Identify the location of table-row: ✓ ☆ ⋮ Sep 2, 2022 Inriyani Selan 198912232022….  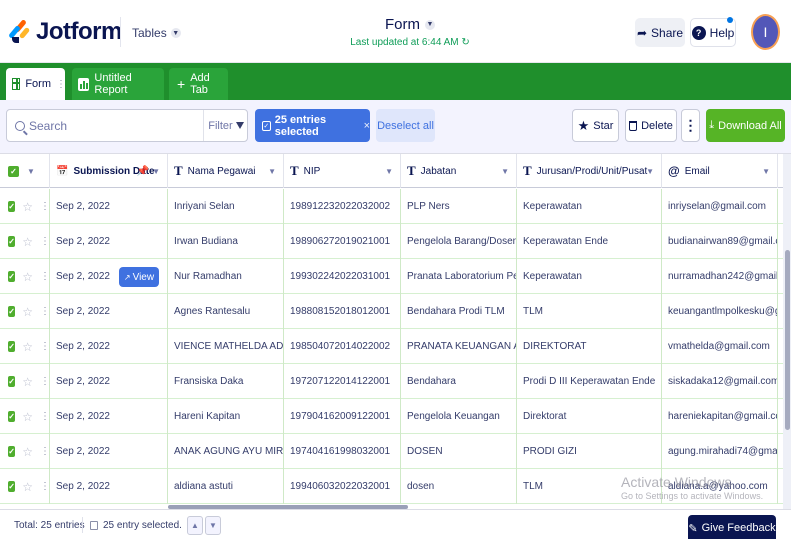
(395, 206).